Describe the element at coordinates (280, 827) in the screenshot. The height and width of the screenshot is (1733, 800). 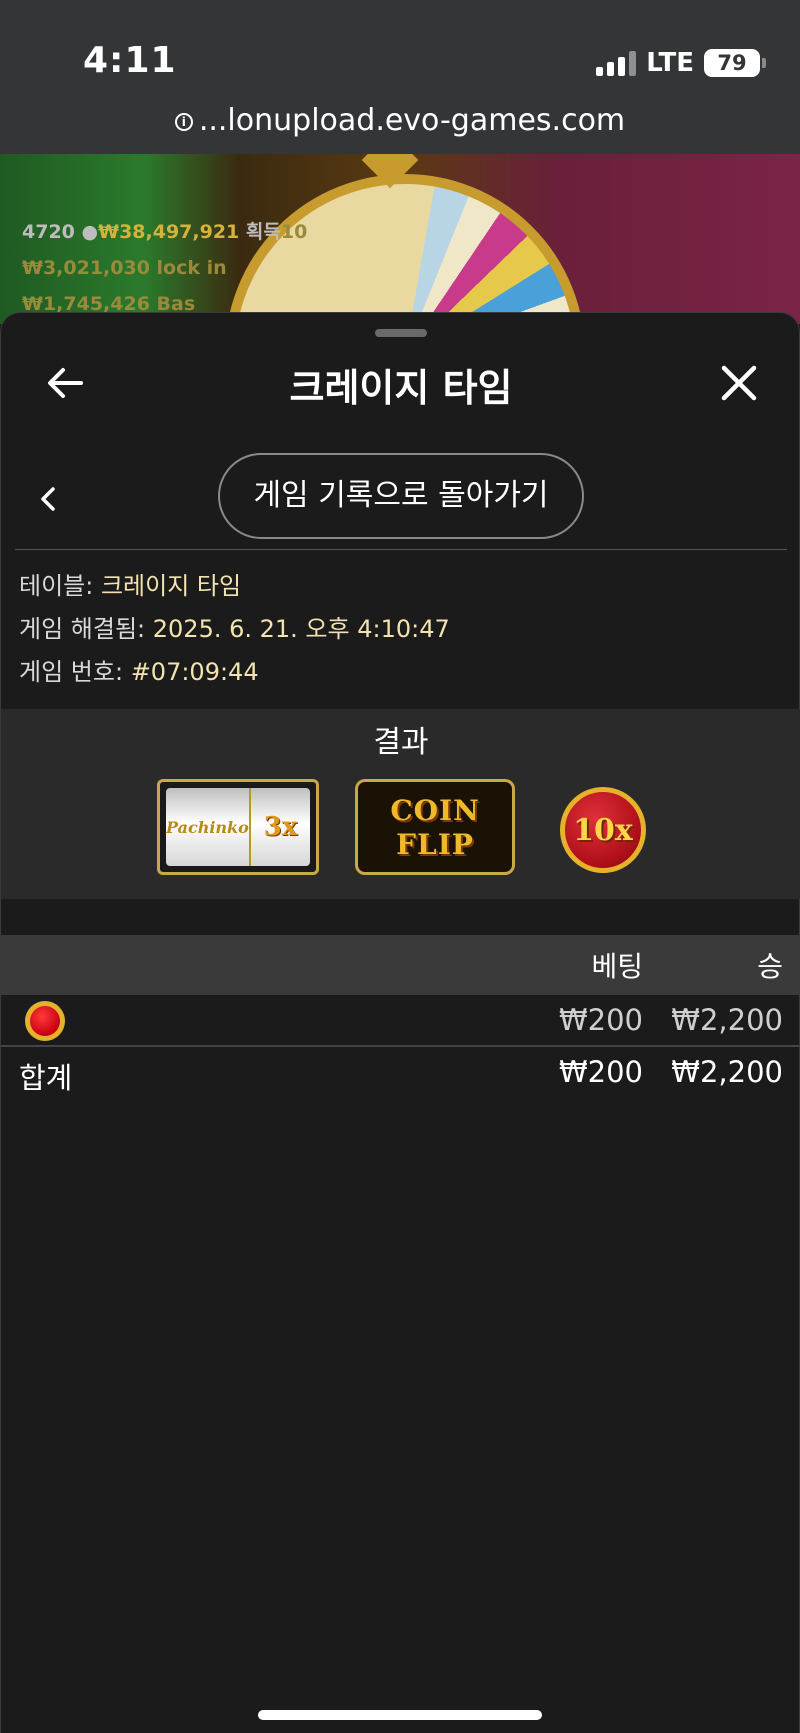
I see `slot-reel-right: 3x` at that location.